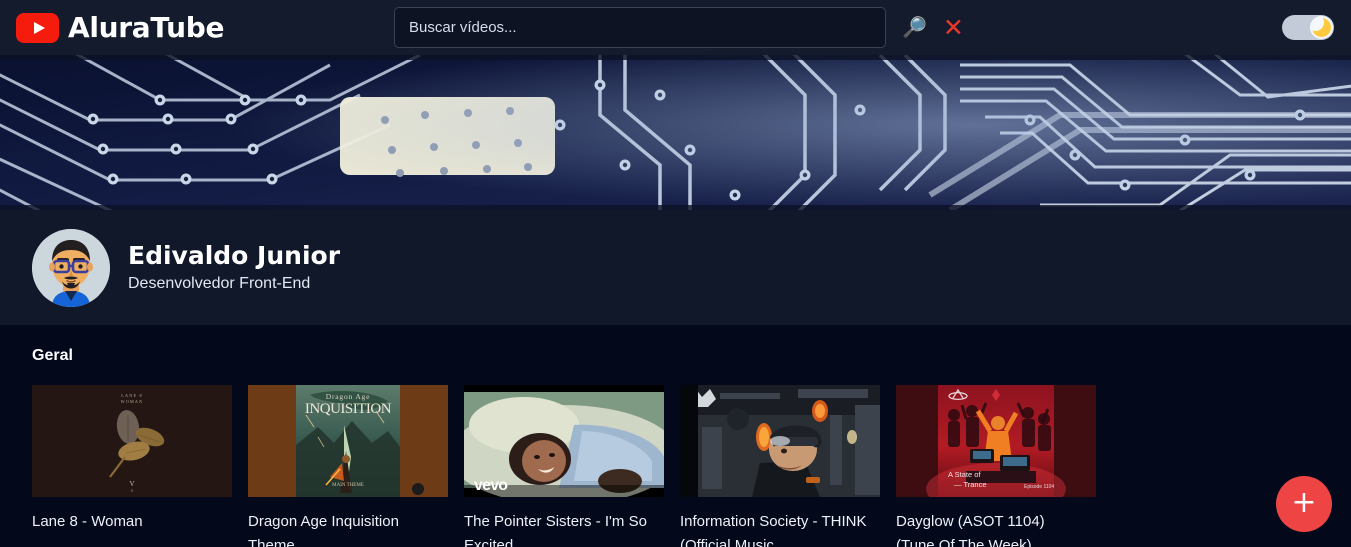  I want to click on video-thumbnail: Dragon Age INQUISITION MAIN THEME, so click(348, 441).